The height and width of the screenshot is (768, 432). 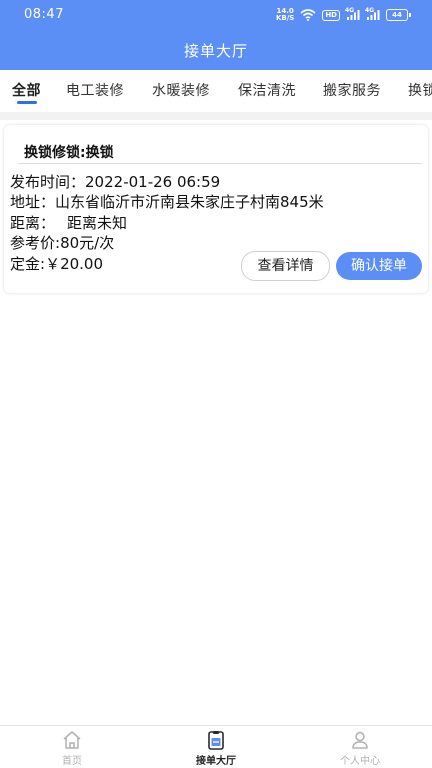 What do you see at coordinates (379, 266) in the screenshot?
I see `confirm-accept-button: 确认接单` at bounding box center [379, 266].